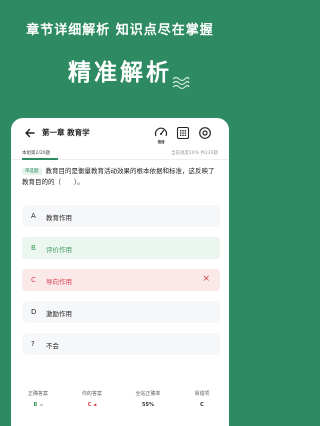  What do you see at coordinates (121, 344) in the screenshot?
I see `option-unknown: ? 不会` at bounding box center [121, 344].